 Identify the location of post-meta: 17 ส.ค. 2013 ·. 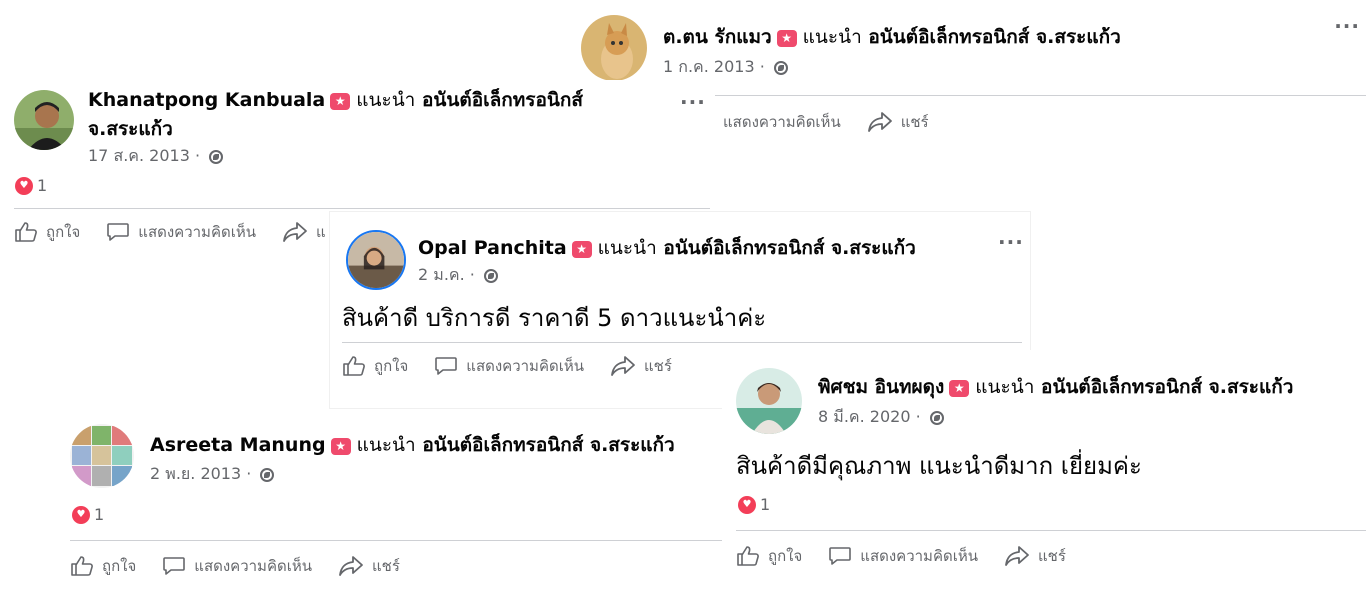
(156, 156).